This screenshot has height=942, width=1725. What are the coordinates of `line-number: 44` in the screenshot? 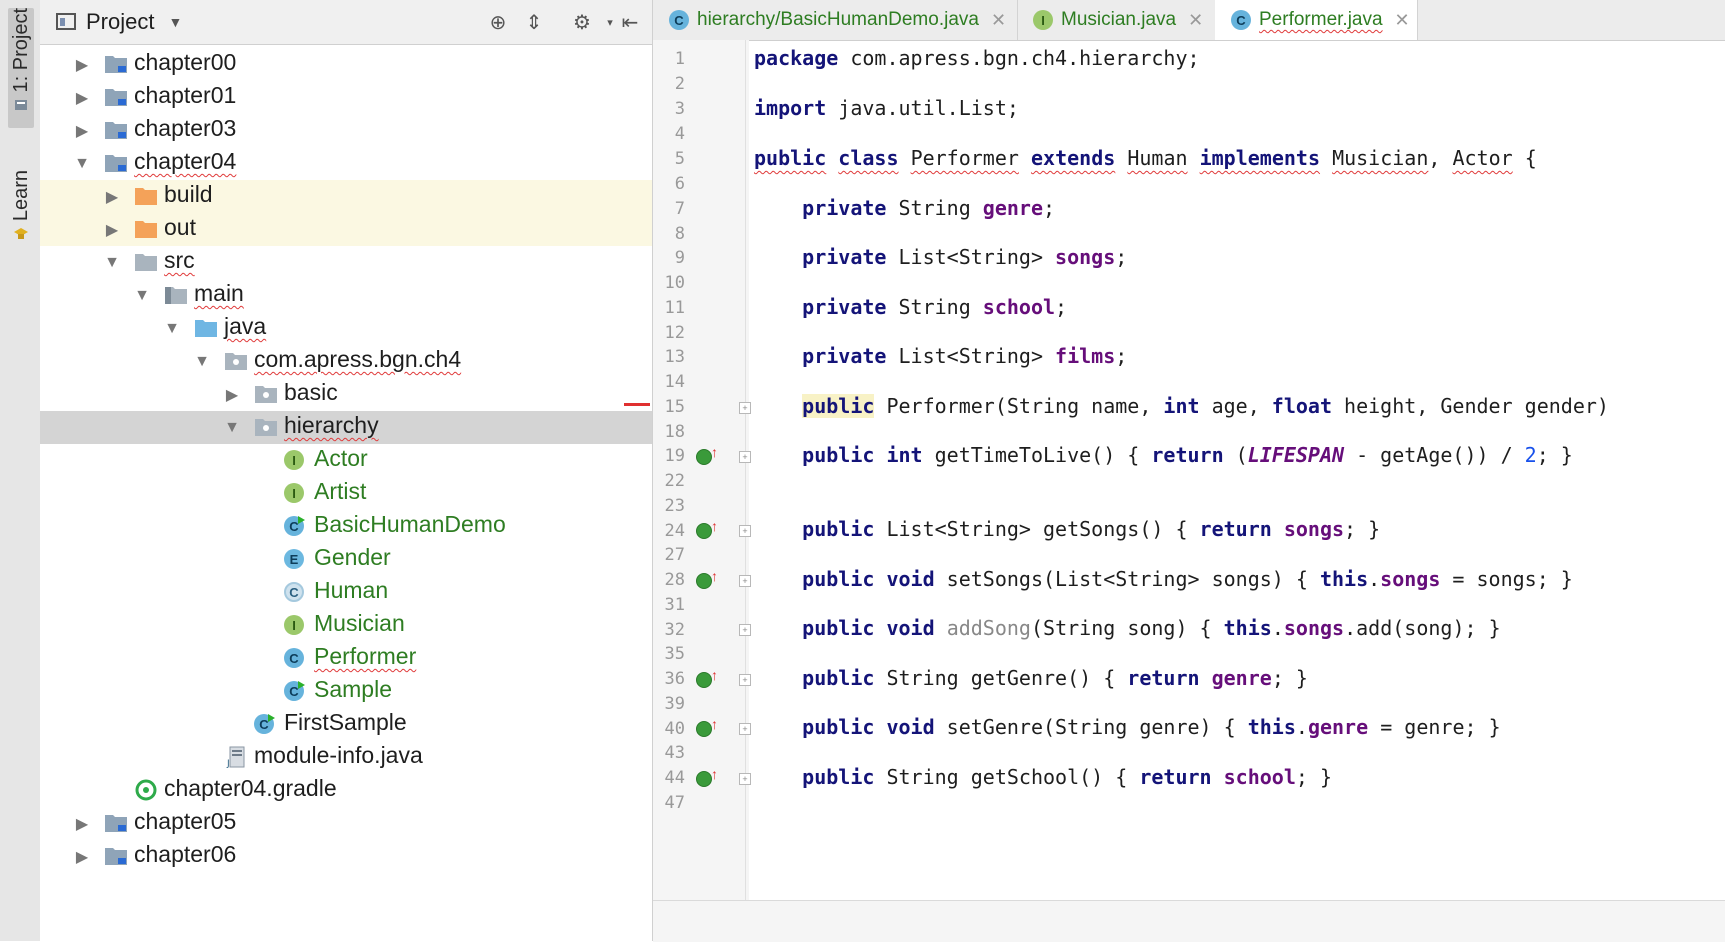 It's located at (674, 778).